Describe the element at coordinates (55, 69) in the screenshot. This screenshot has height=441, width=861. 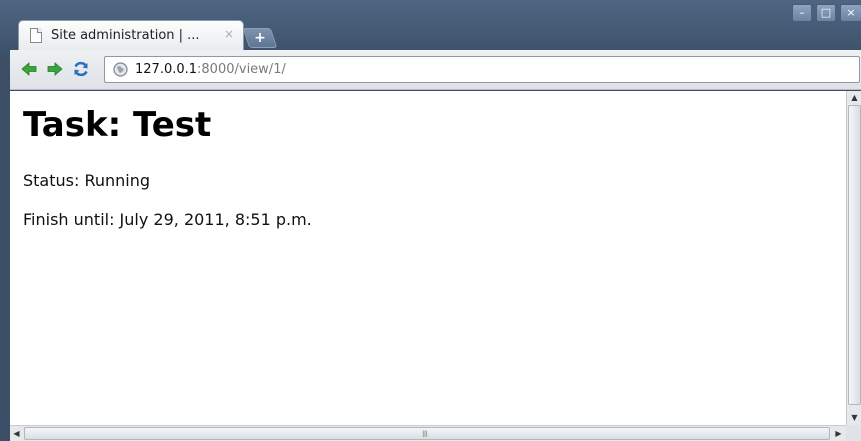
I see `forward-arrow-icon` at that location.